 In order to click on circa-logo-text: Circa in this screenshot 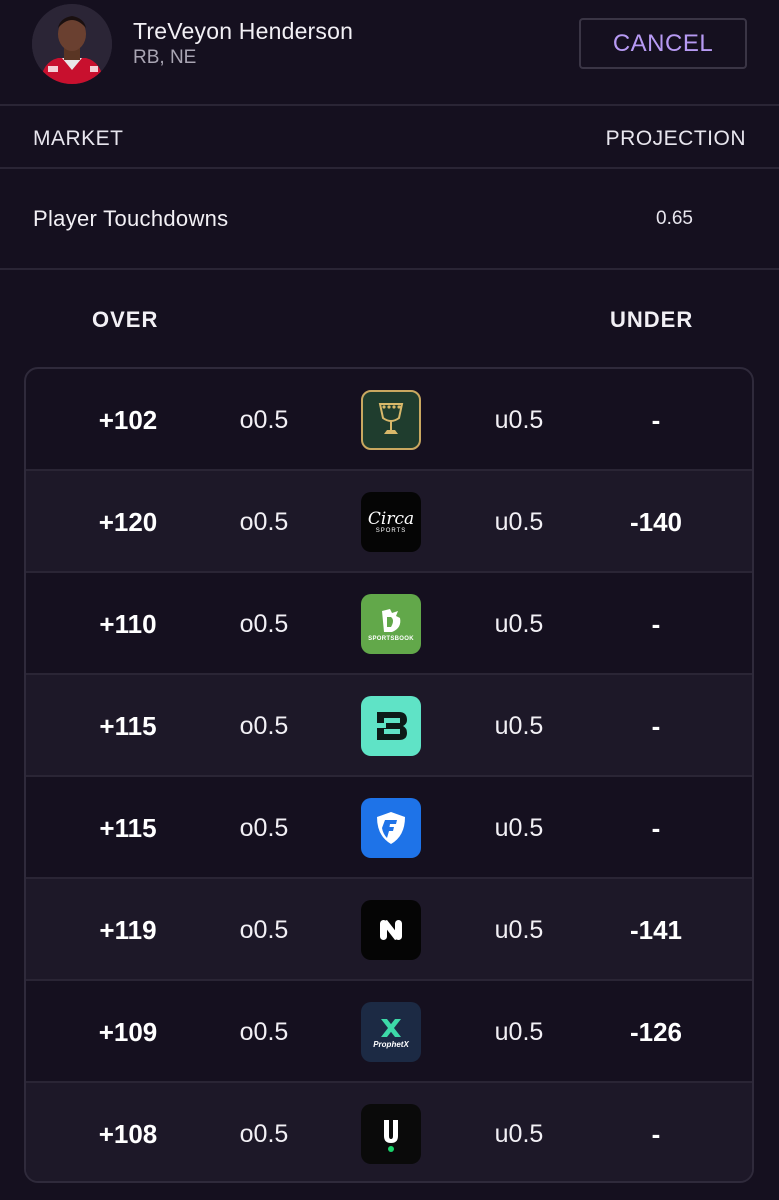, I will do `click(391, 519)`.